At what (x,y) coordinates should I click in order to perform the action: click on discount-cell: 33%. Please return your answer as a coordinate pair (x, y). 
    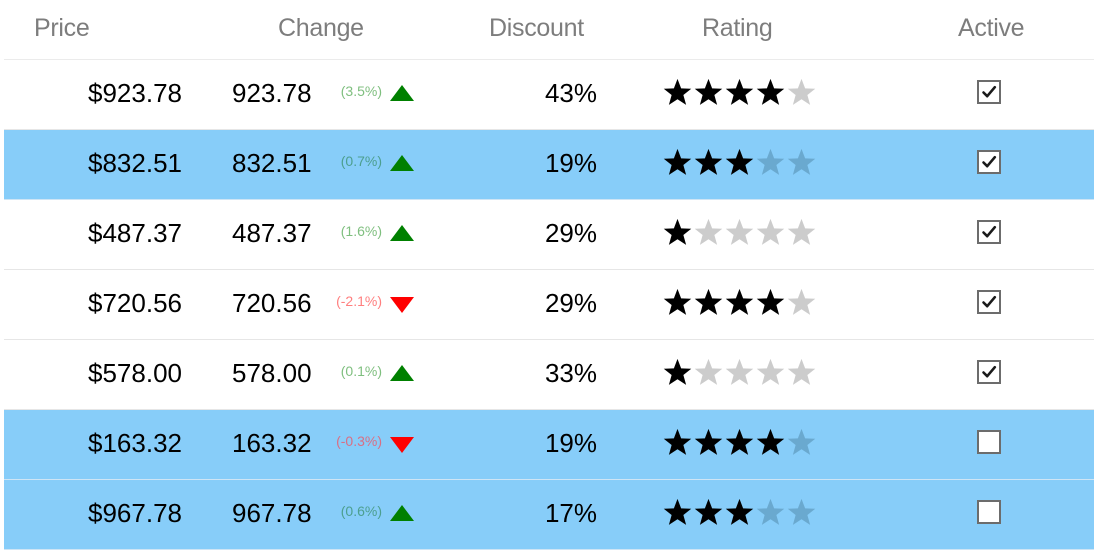
    Looking at the image, I should click on (570, 373).